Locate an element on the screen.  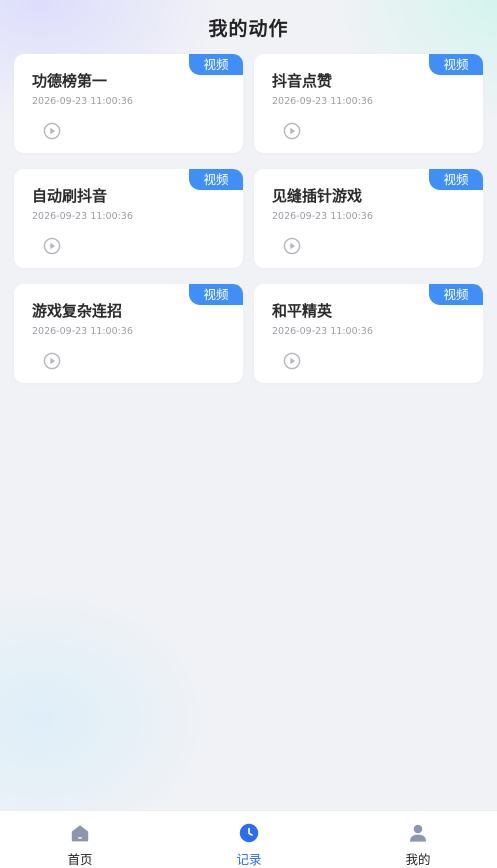
page-title: 我的动作 is located at coordinates (248, 29).